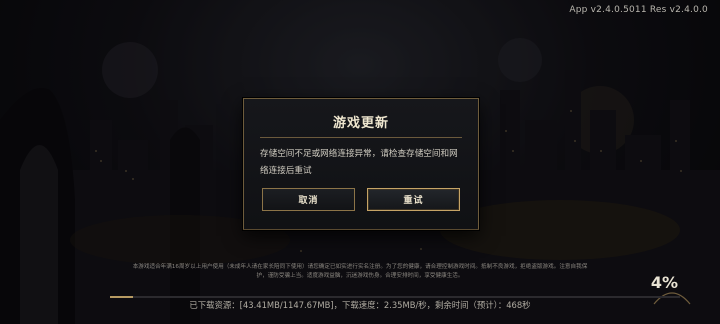 The height and width of the screenshot is (324, 720). I want to click on version-label: App v2.4.0.5011 Res v2.4.0.0, so click(638, 10).